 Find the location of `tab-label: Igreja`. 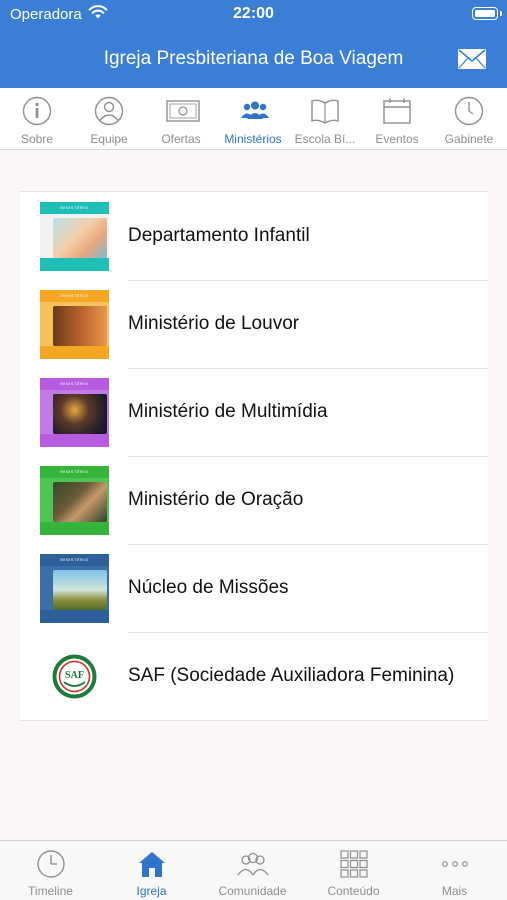

tab-label: Igreja is located at coordinates (151, 891).